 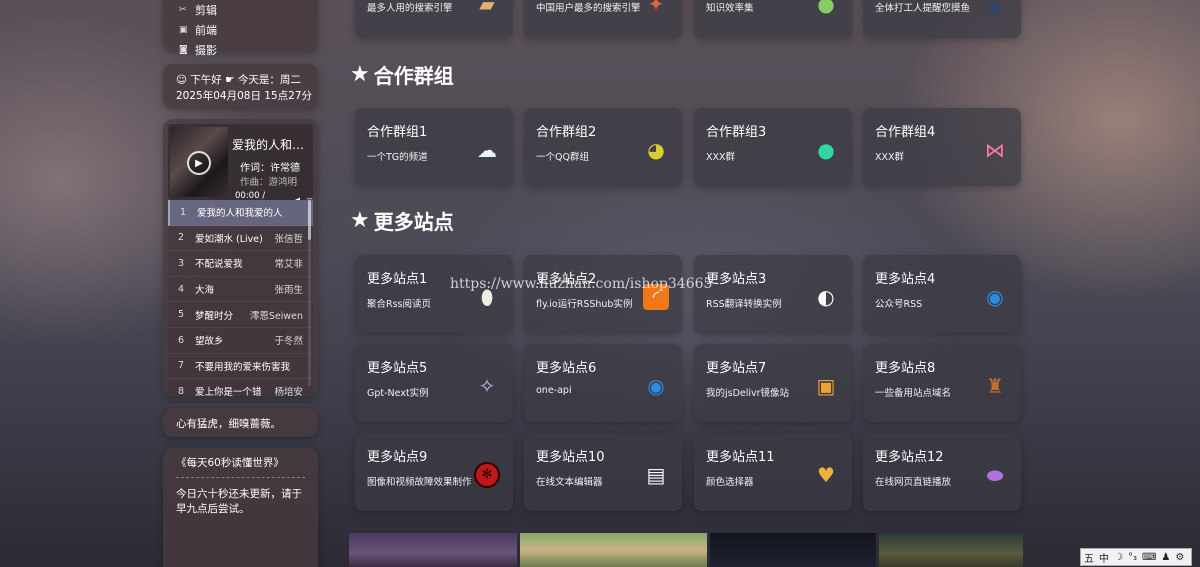 I want to click on doraemon-icon: ◉, so click(x=995, y=297).